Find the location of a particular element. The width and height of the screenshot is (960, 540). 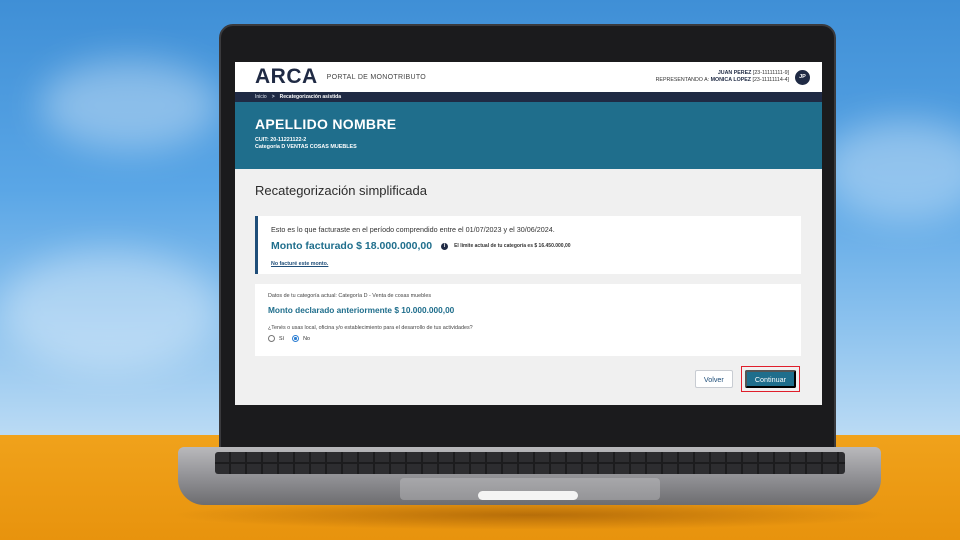

avatar: JP is located at coordinates (802, 77).